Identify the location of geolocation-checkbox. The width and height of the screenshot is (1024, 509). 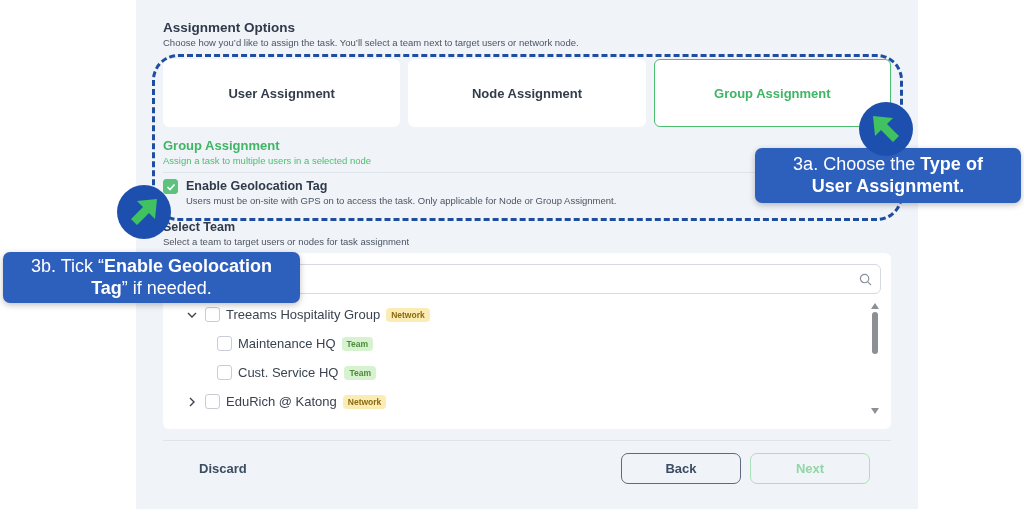
(170, 186).